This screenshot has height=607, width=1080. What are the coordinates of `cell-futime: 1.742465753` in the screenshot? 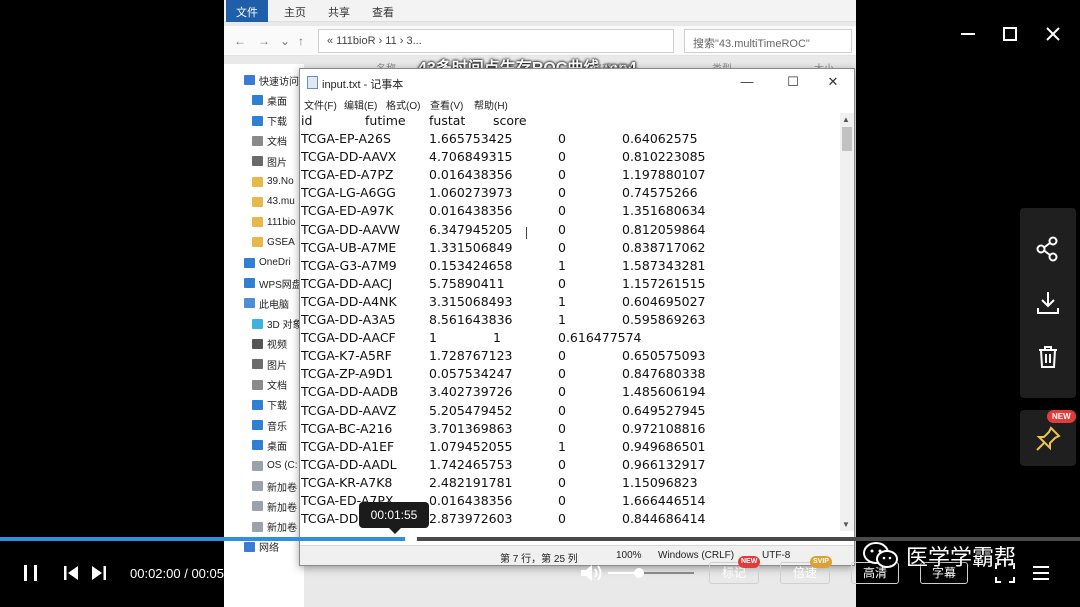 It's located at (471, 464).